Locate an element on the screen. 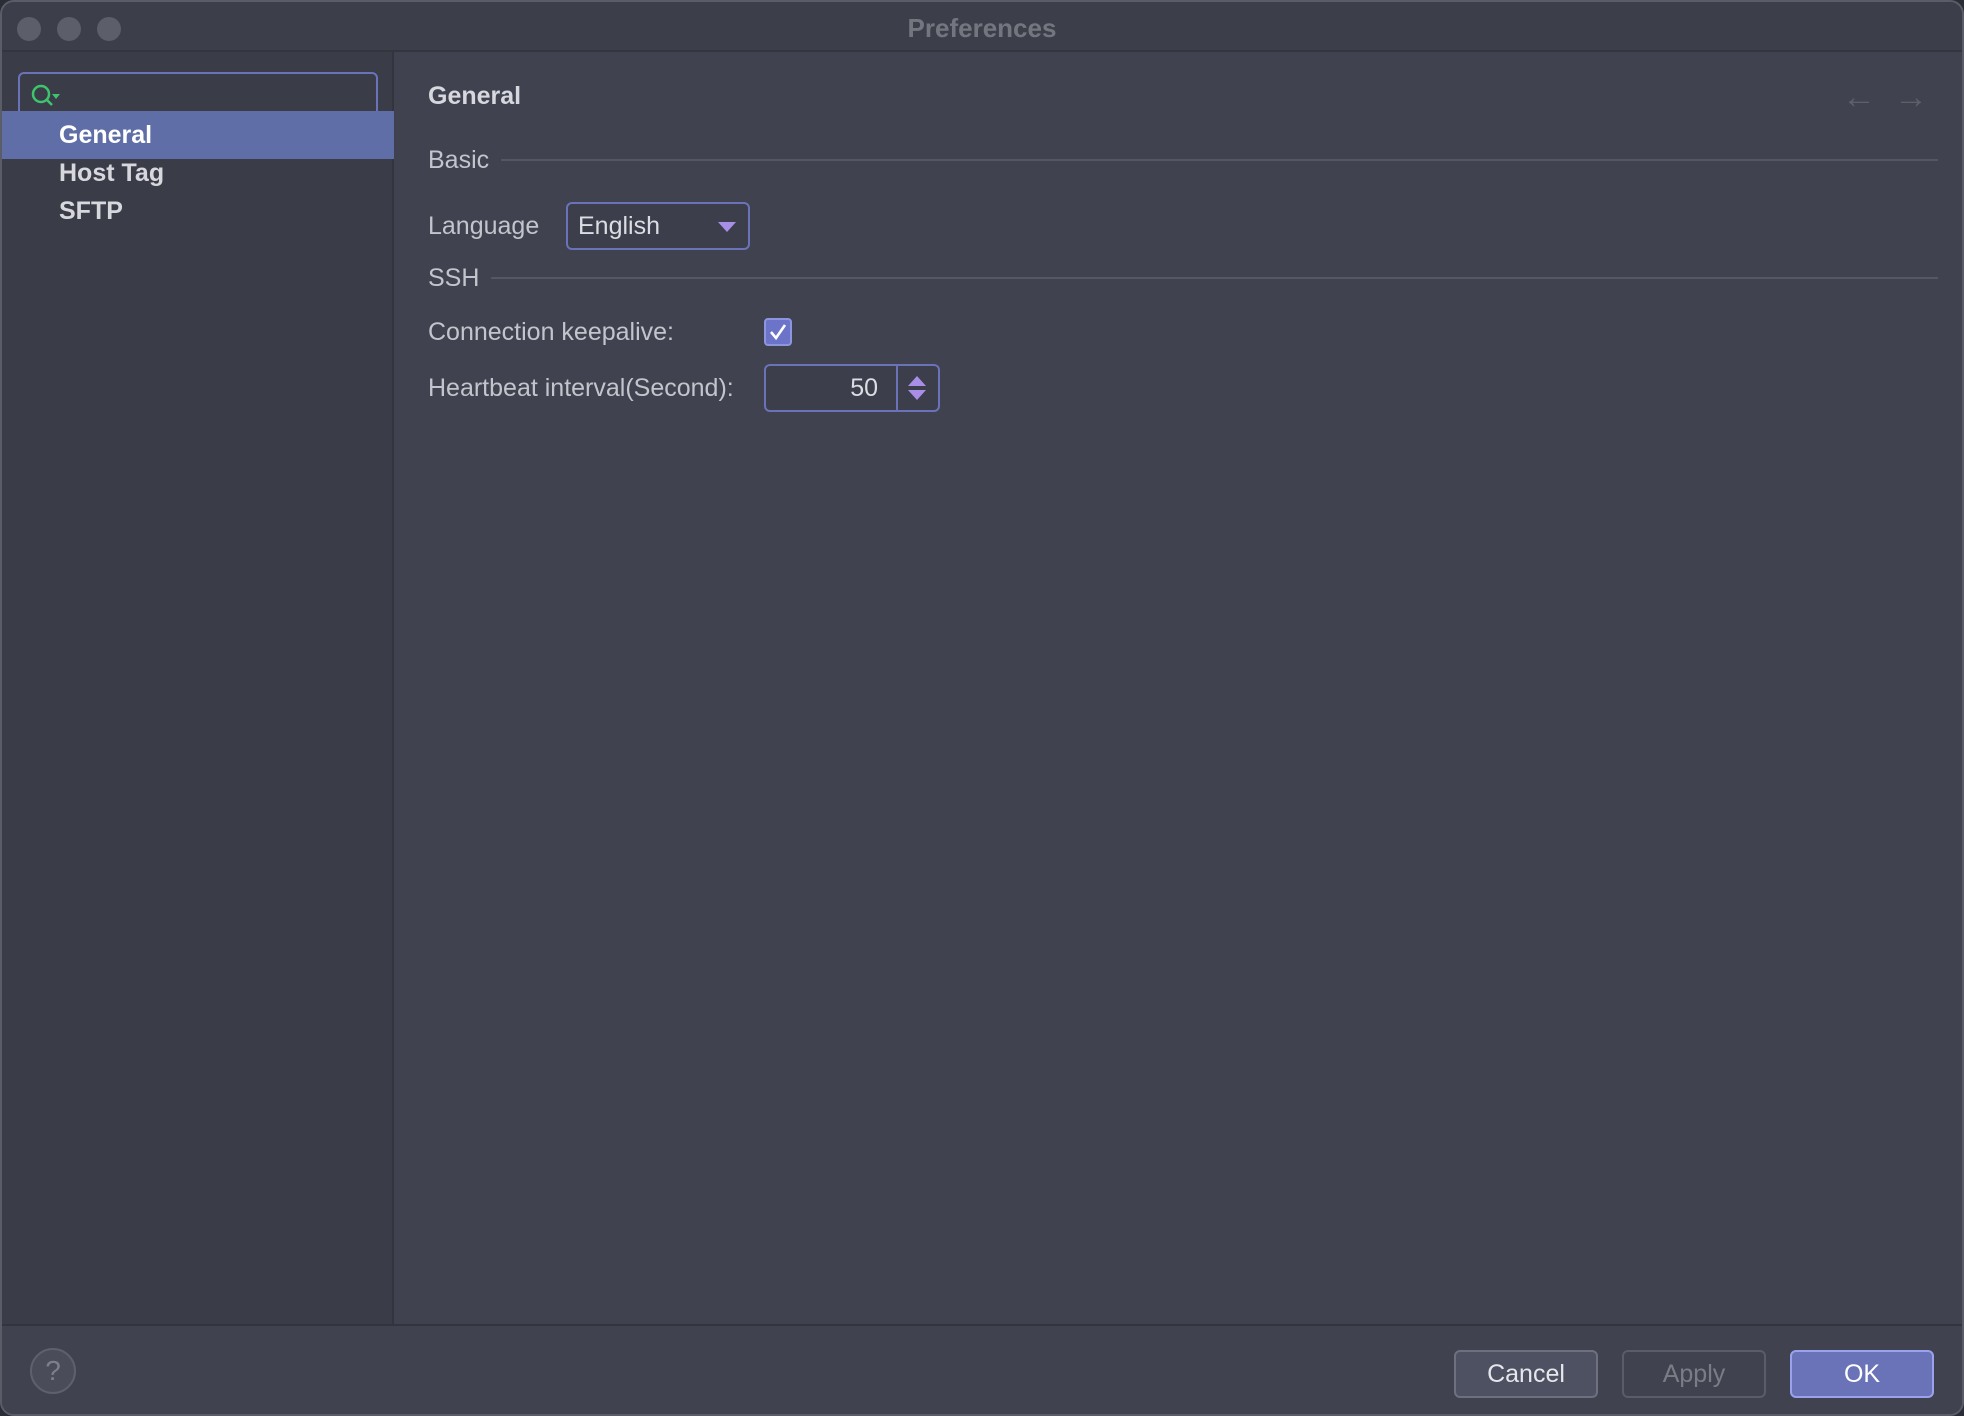  apply-button: Apply is located at coordinates (1694, 1374).